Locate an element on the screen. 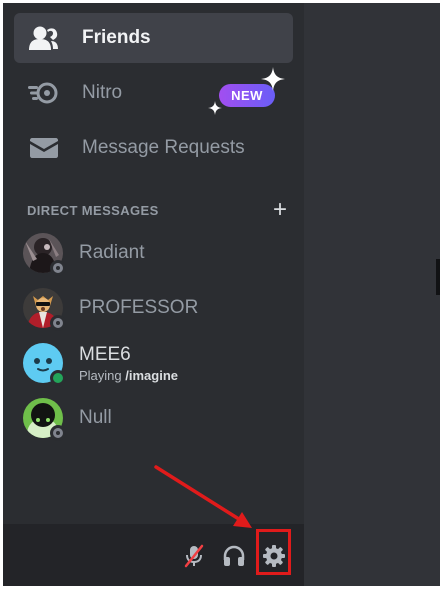 Image resolution: width=440 pixels, height=590 pixels. nav-message-requests-label: Message Requests is located at coordinates (163, 147).